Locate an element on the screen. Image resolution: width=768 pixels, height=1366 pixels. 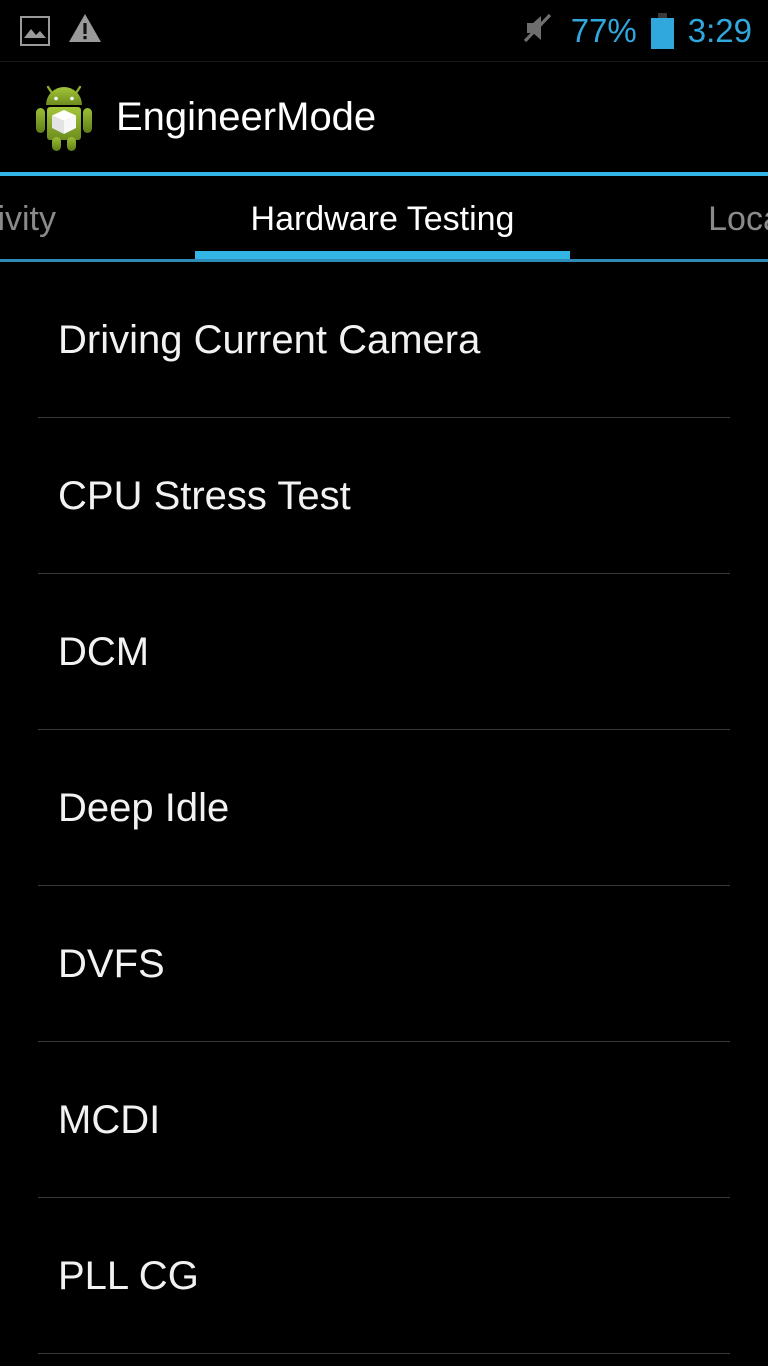
tab-location-label: Loca is located at coordinates (738, 218).